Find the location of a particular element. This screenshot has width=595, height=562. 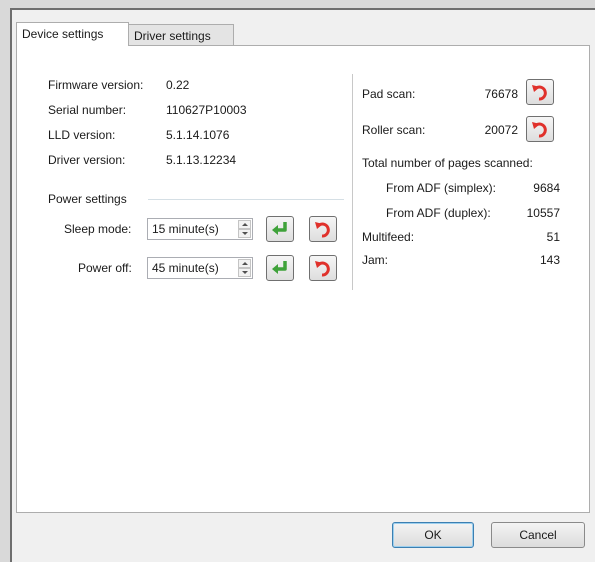

adf-simplex-value: 9684 is located at coordinates (546, 188).